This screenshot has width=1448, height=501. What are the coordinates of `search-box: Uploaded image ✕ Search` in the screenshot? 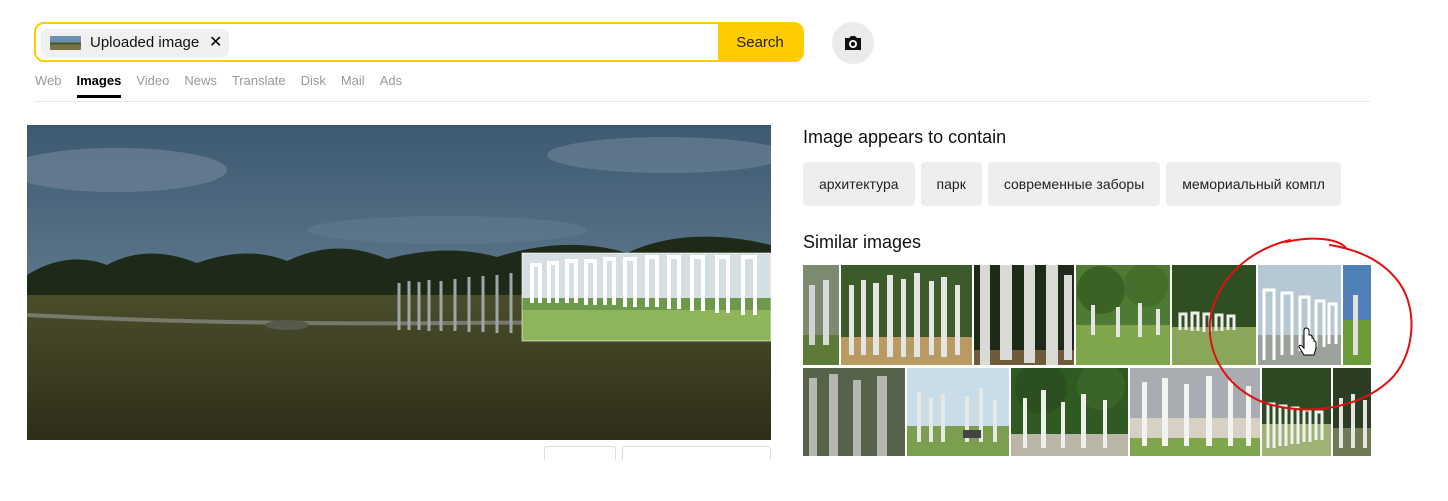 It's located at (419, 42).